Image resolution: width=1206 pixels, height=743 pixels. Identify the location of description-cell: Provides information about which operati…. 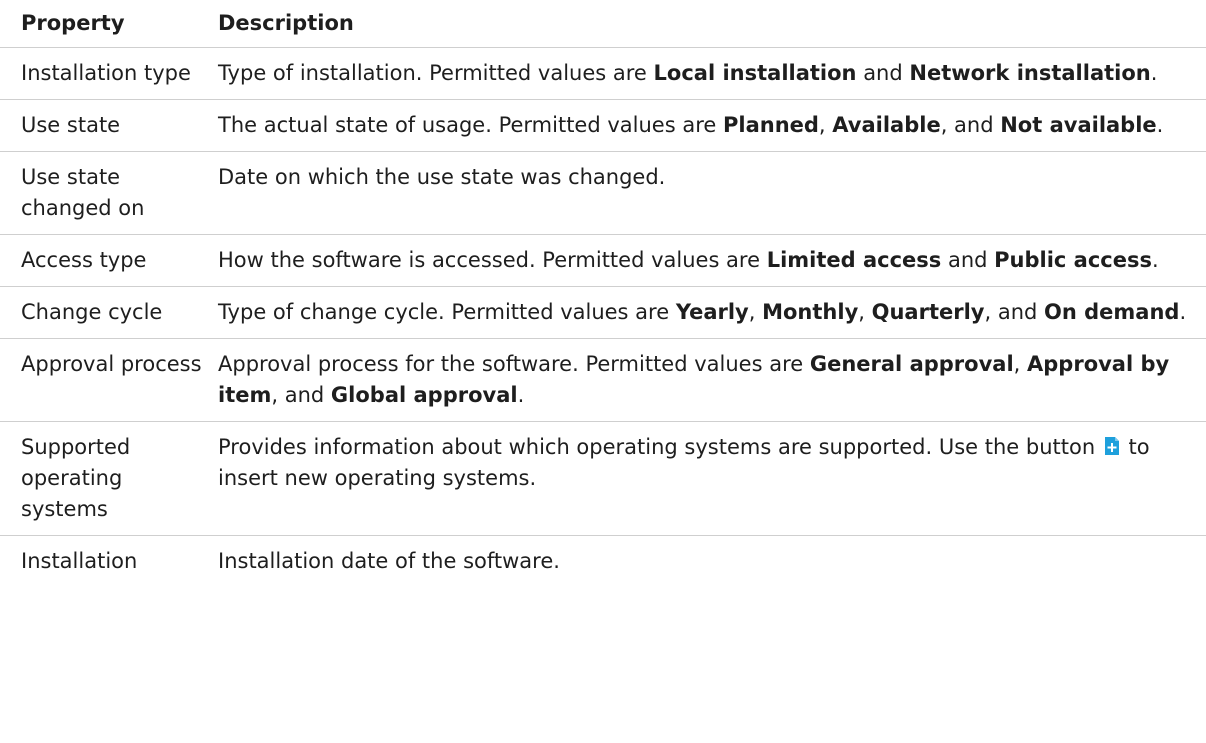
(706, 478).